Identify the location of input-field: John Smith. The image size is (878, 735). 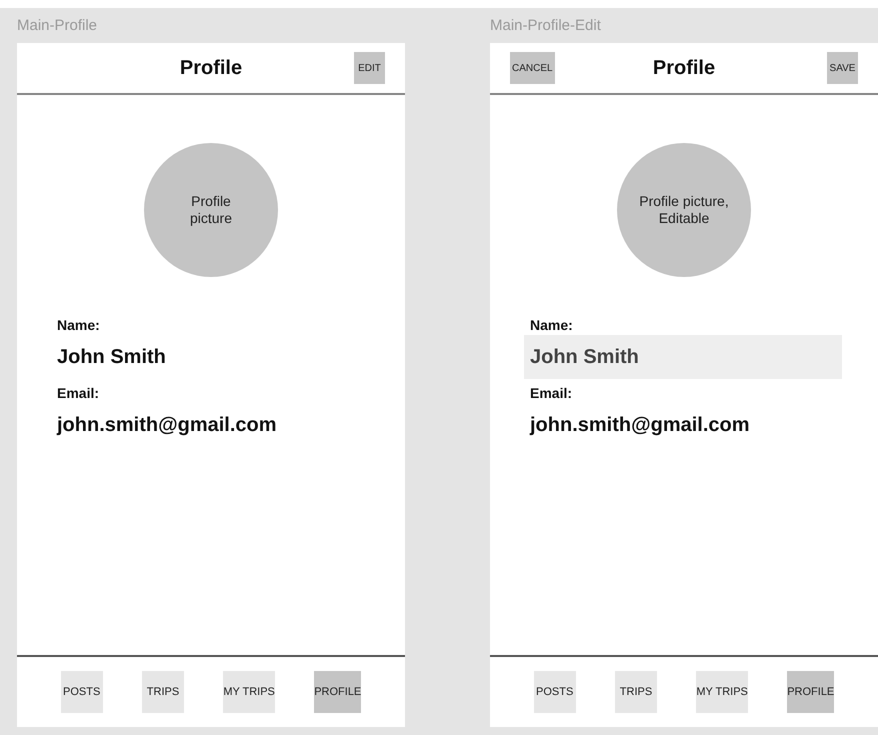
(683, 357).